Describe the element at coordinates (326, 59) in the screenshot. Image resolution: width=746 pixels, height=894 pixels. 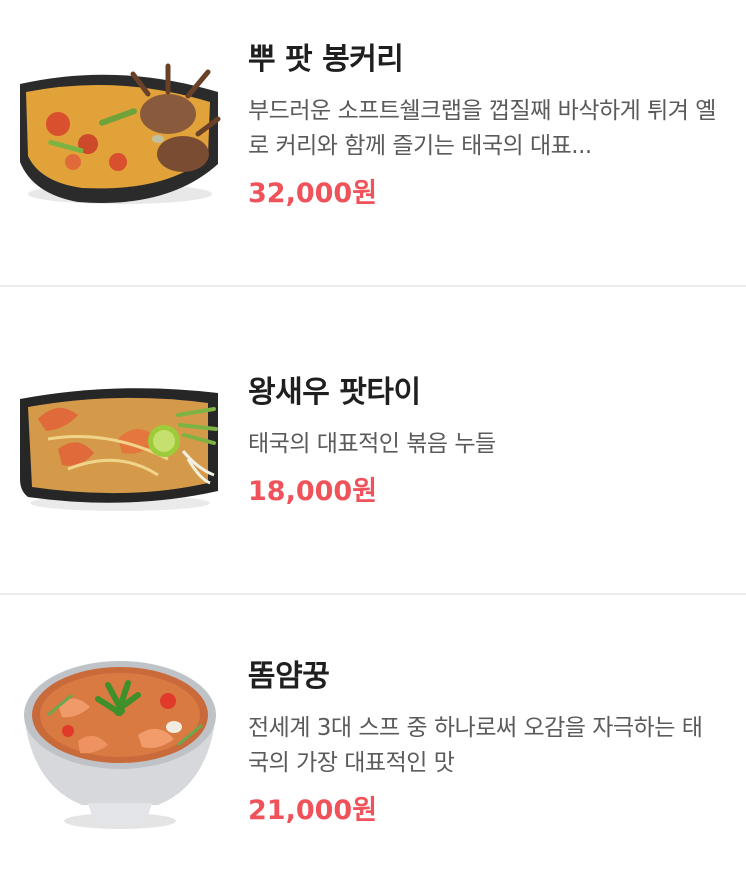
I see `menu-item-name: 뿌 팟 봉커리` at that location.